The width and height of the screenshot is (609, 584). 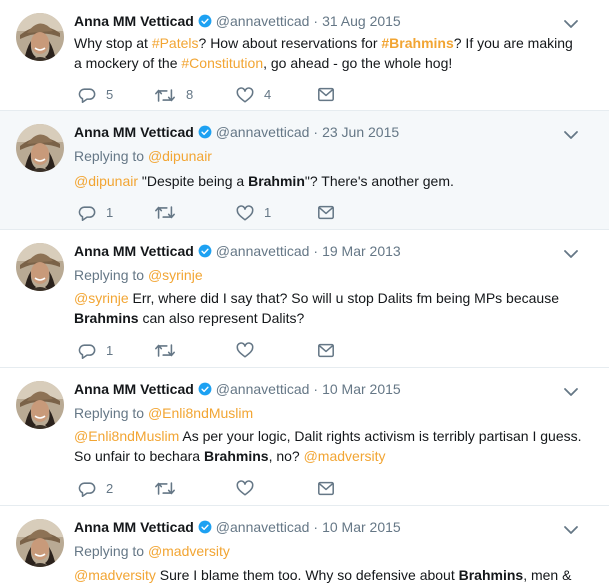 I want to click on replying-to: Replying to @dipunair, so click(x=143, y=156).